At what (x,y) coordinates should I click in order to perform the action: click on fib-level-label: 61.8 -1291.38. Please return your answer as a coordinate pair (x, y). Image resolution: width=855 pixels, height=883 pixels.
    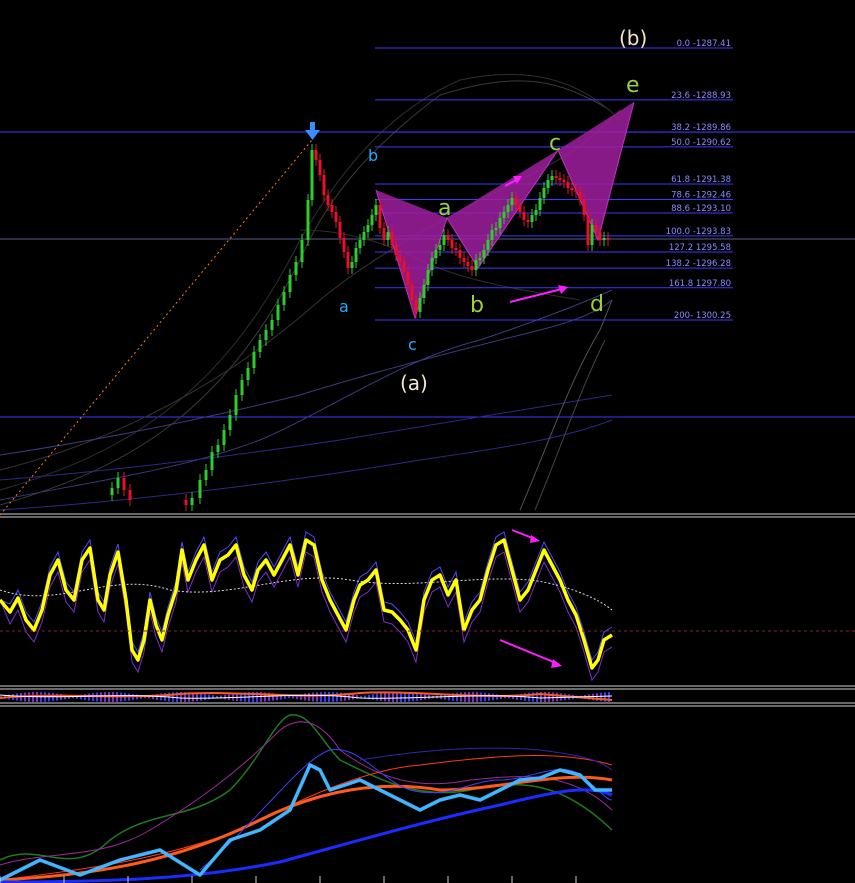
    Looking at the image, I should click on (701, 180).